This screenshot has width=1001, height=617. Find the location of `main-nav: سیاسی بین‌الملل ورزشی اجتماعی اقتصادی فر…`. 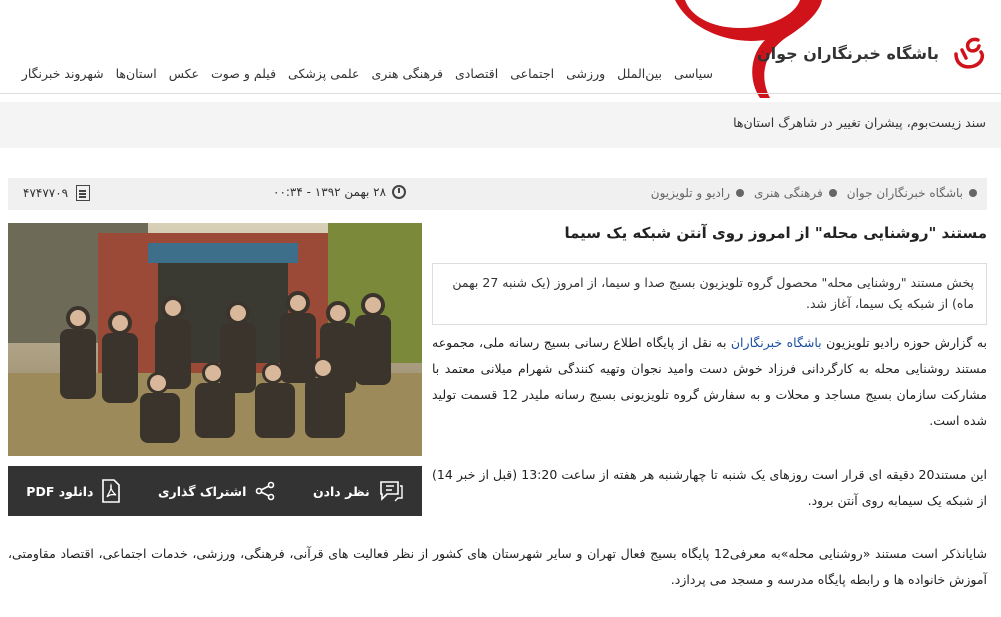

main-nav: سیاسی بین‌الملل ورزشی اجتماعی اقتصادی فر… is located at coordinates (500, 73).